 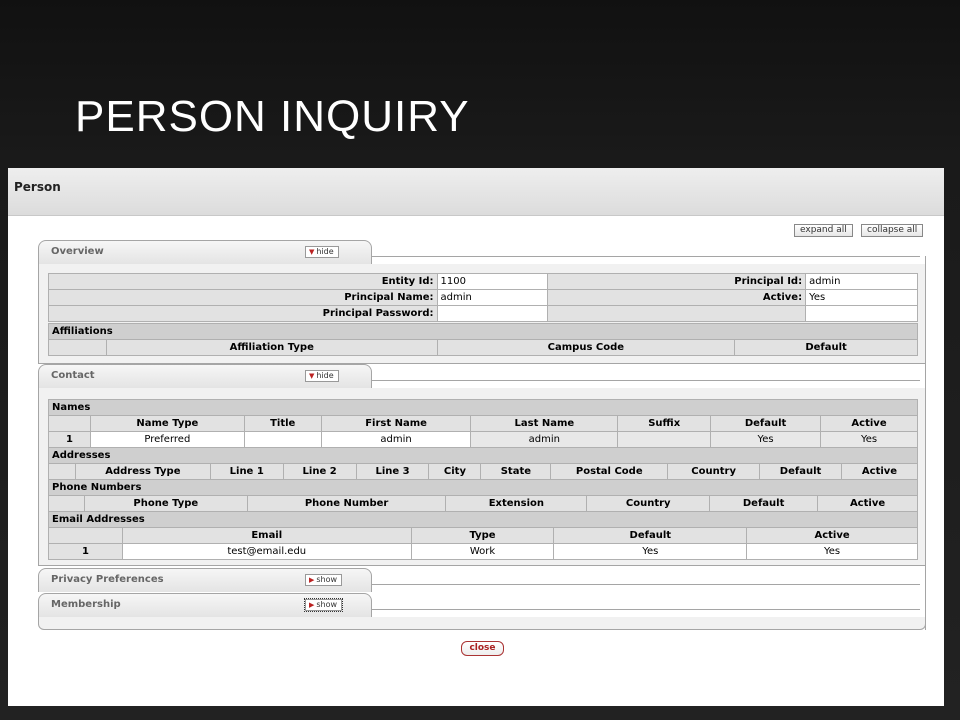 What do you see at coordinates (282, 439) in the screenshot?
I see `title-cell` at bounding box center [282, 439].